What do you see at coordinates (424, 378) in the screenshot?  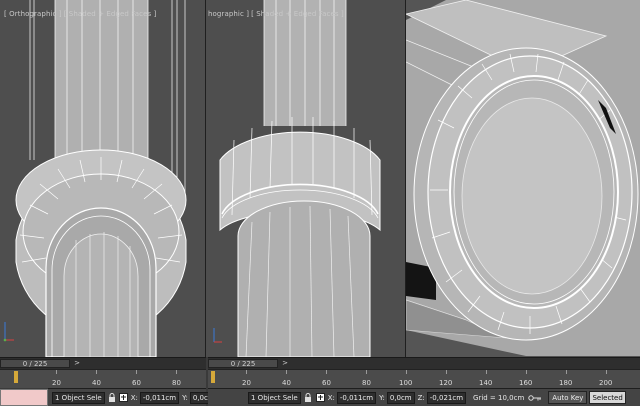 I see `track-ruler-right: 20 40 60 80 100 120 140 160 180 200` at bounding box center [424, 378].